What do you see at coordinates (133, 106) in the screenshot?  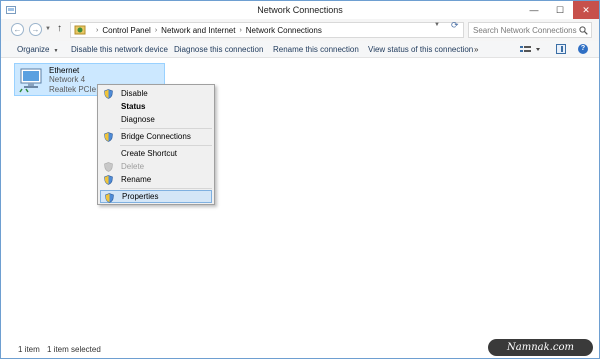 I see `menu-item-label: Status` at bounding box center [133, 106].